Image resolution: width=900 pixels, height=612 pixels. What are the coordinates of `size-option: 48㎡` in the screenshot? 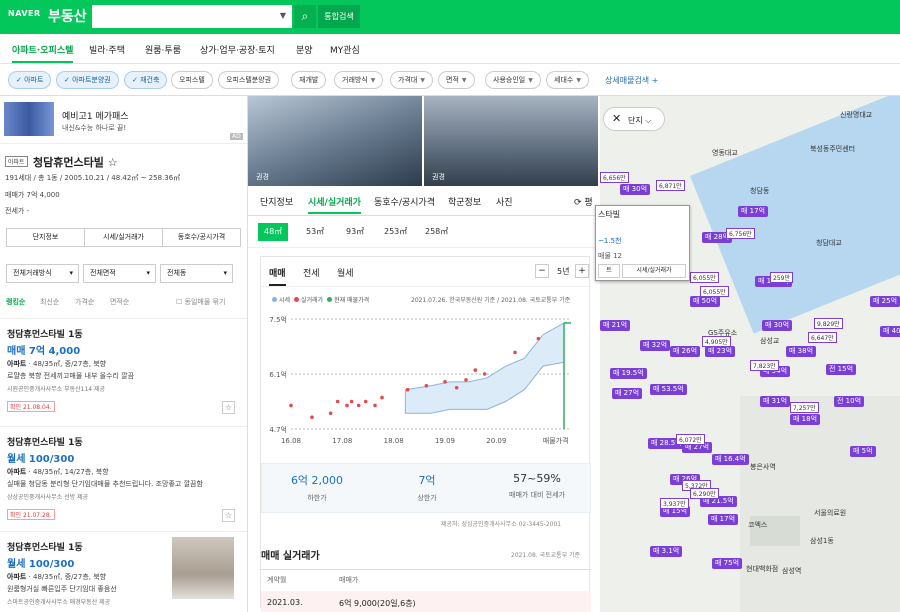 It's located at (273, 232).